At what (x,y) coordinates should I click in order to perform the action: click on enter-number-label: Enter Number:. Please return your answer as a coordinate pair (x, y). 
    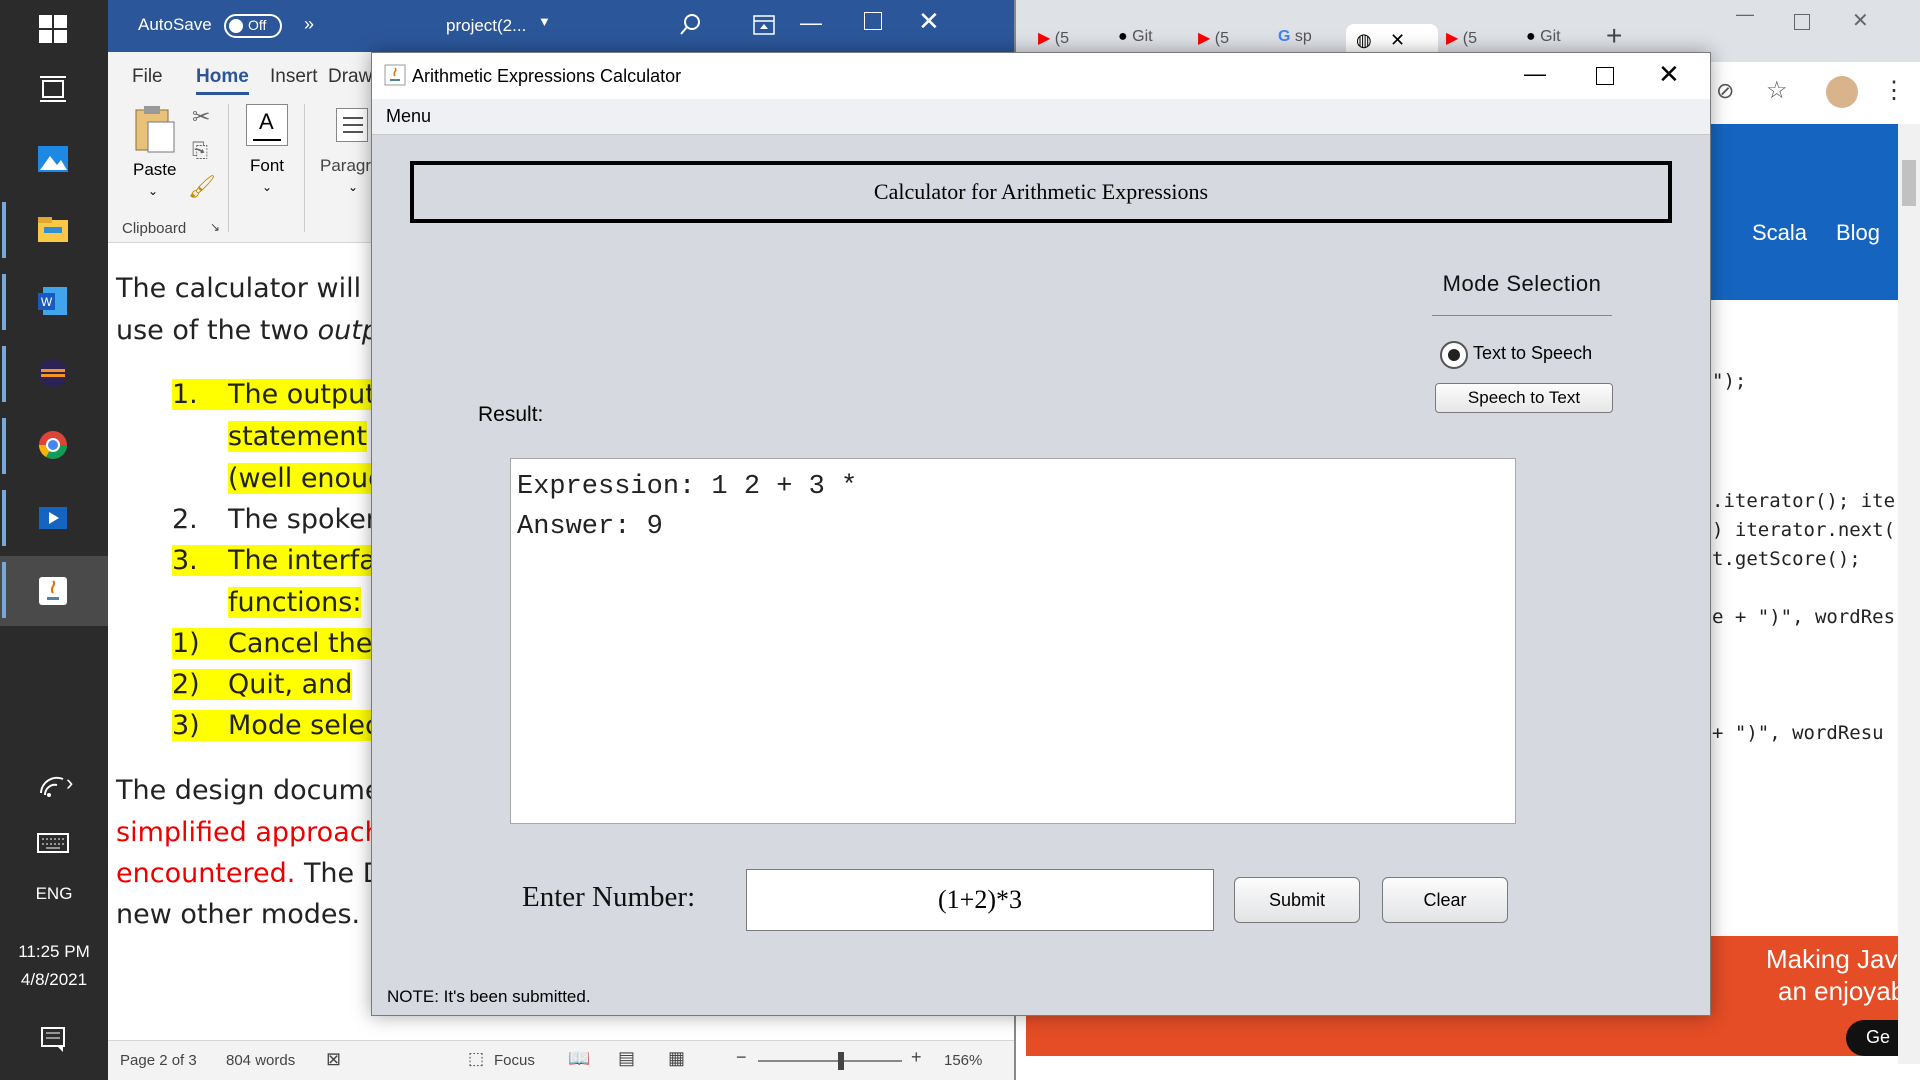
    Looking at the image, I should click on (609, 897).